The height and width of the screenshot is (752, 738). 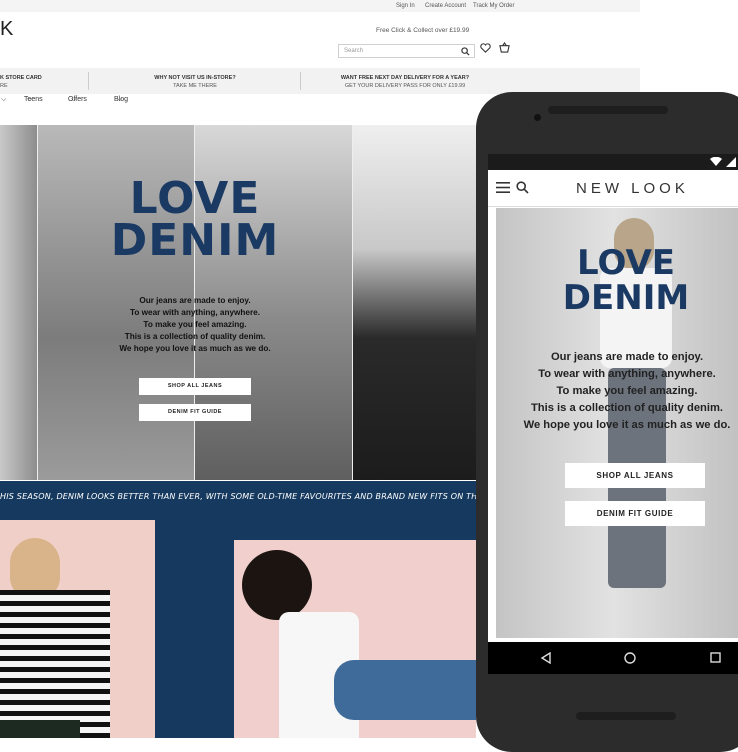 What do you see at coordinates (608, 110) in the screenshot?
I see `phone-speaker` at bounding box center [608, 110].